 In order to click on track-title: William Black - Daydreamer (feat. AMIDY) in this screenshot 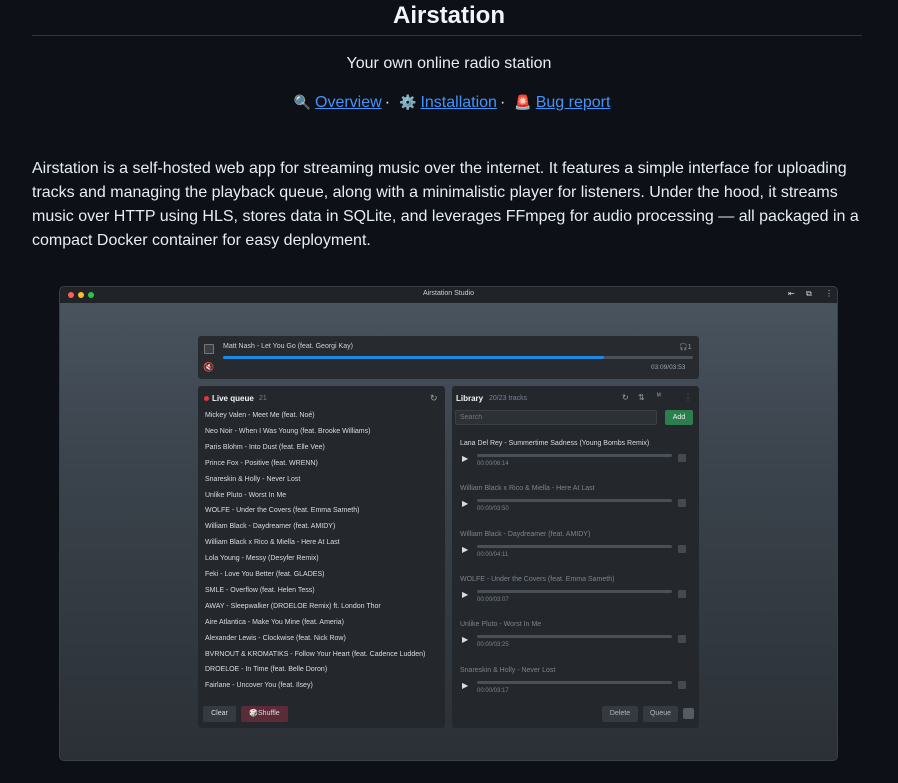, I will do `click(525, 534)`.